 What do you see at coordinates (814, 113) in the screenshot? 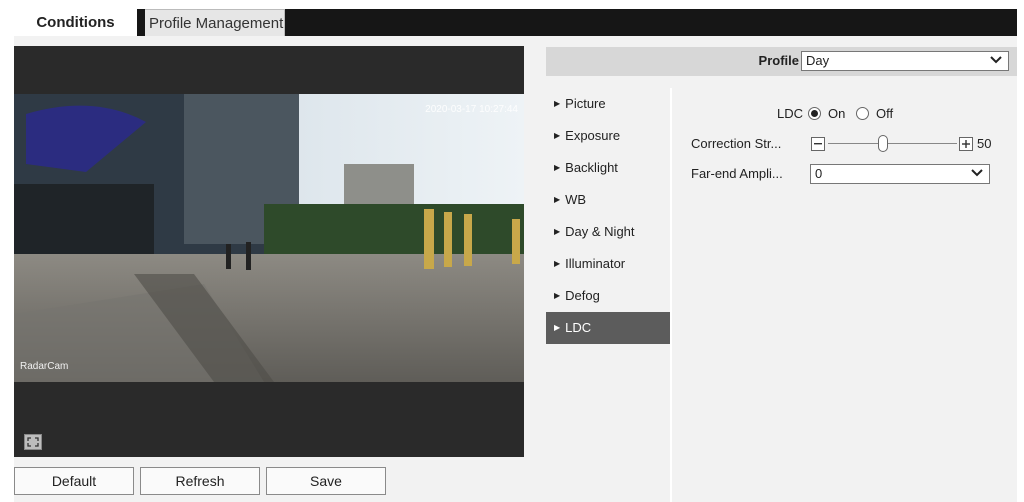
I see `ldc-on-radio` at bounding box center [814, 113].